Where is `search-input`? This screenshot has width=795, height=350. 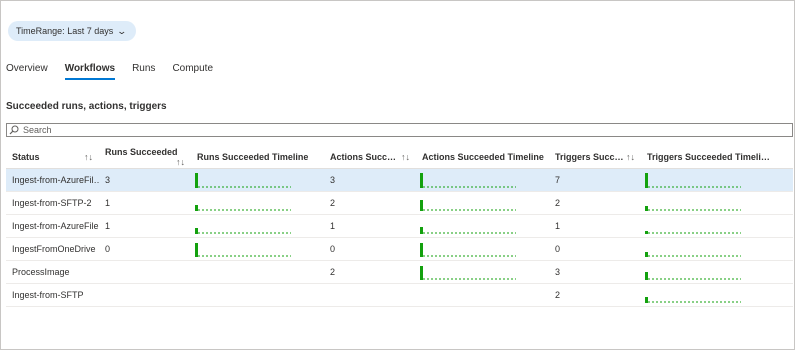
search-input is located at coordinates (372, 130).